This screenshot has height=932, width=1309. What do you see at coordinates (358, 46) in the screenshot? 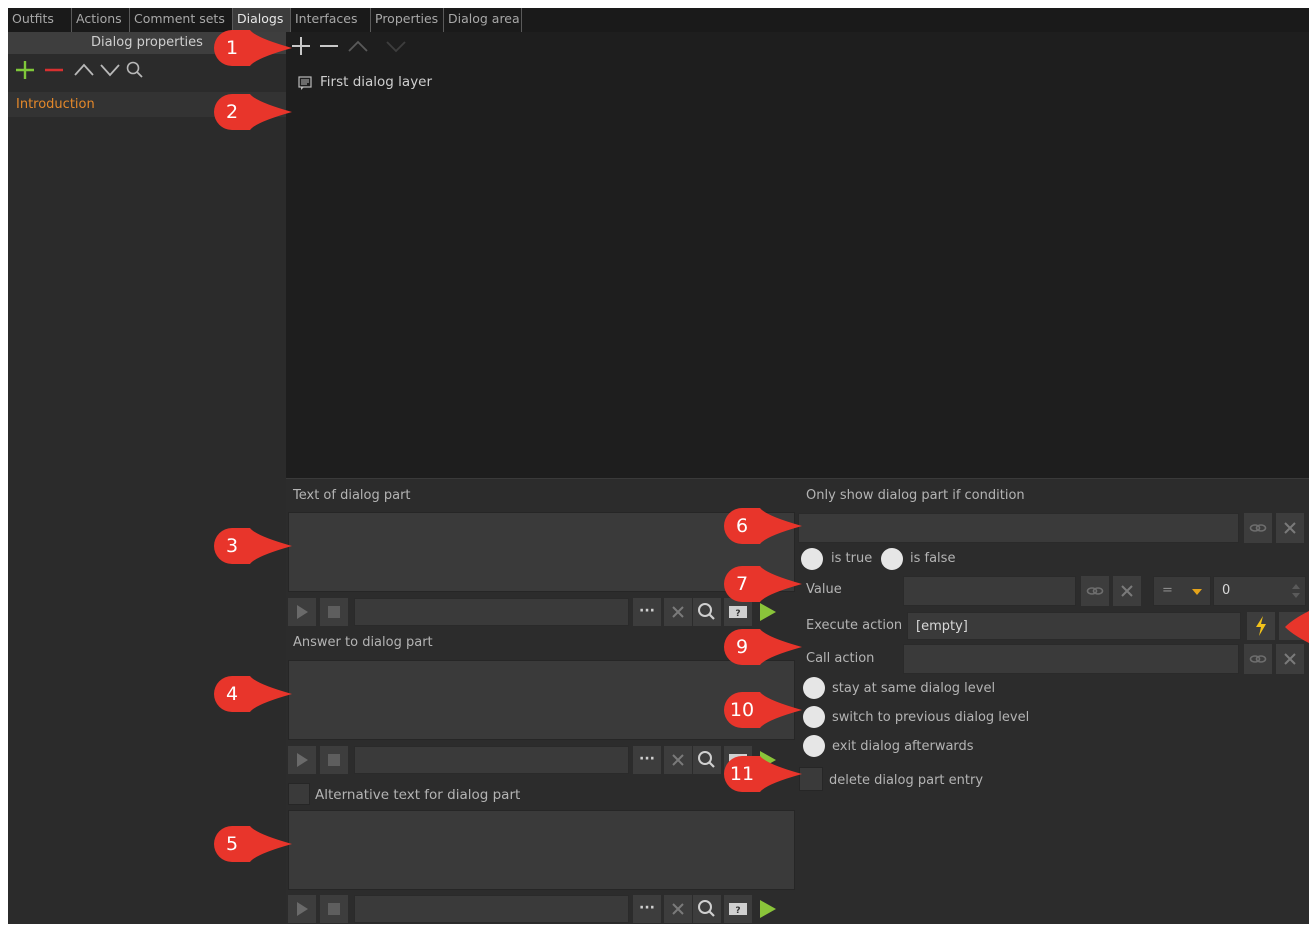
I see `move-layer-up-icon` at bounding box center [358, 46].